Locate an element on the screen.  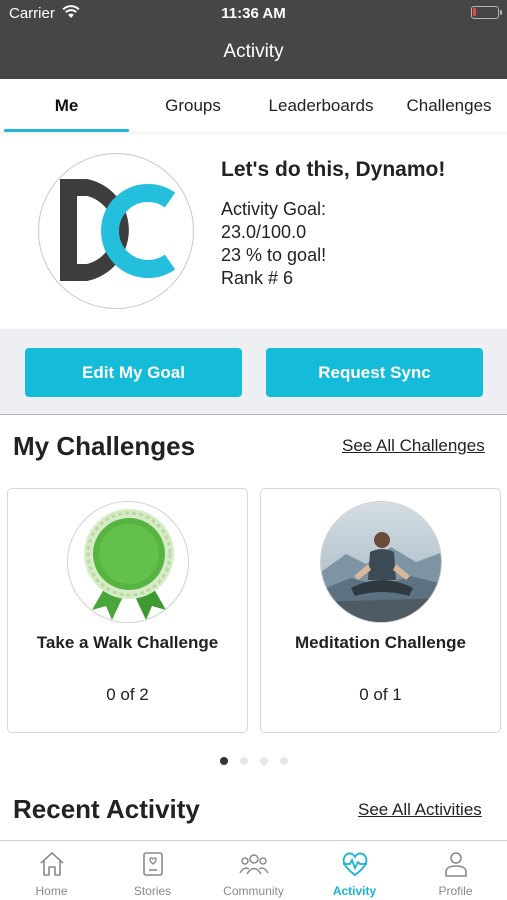
carousel-page-indicator is located at coordinates (260, 762).